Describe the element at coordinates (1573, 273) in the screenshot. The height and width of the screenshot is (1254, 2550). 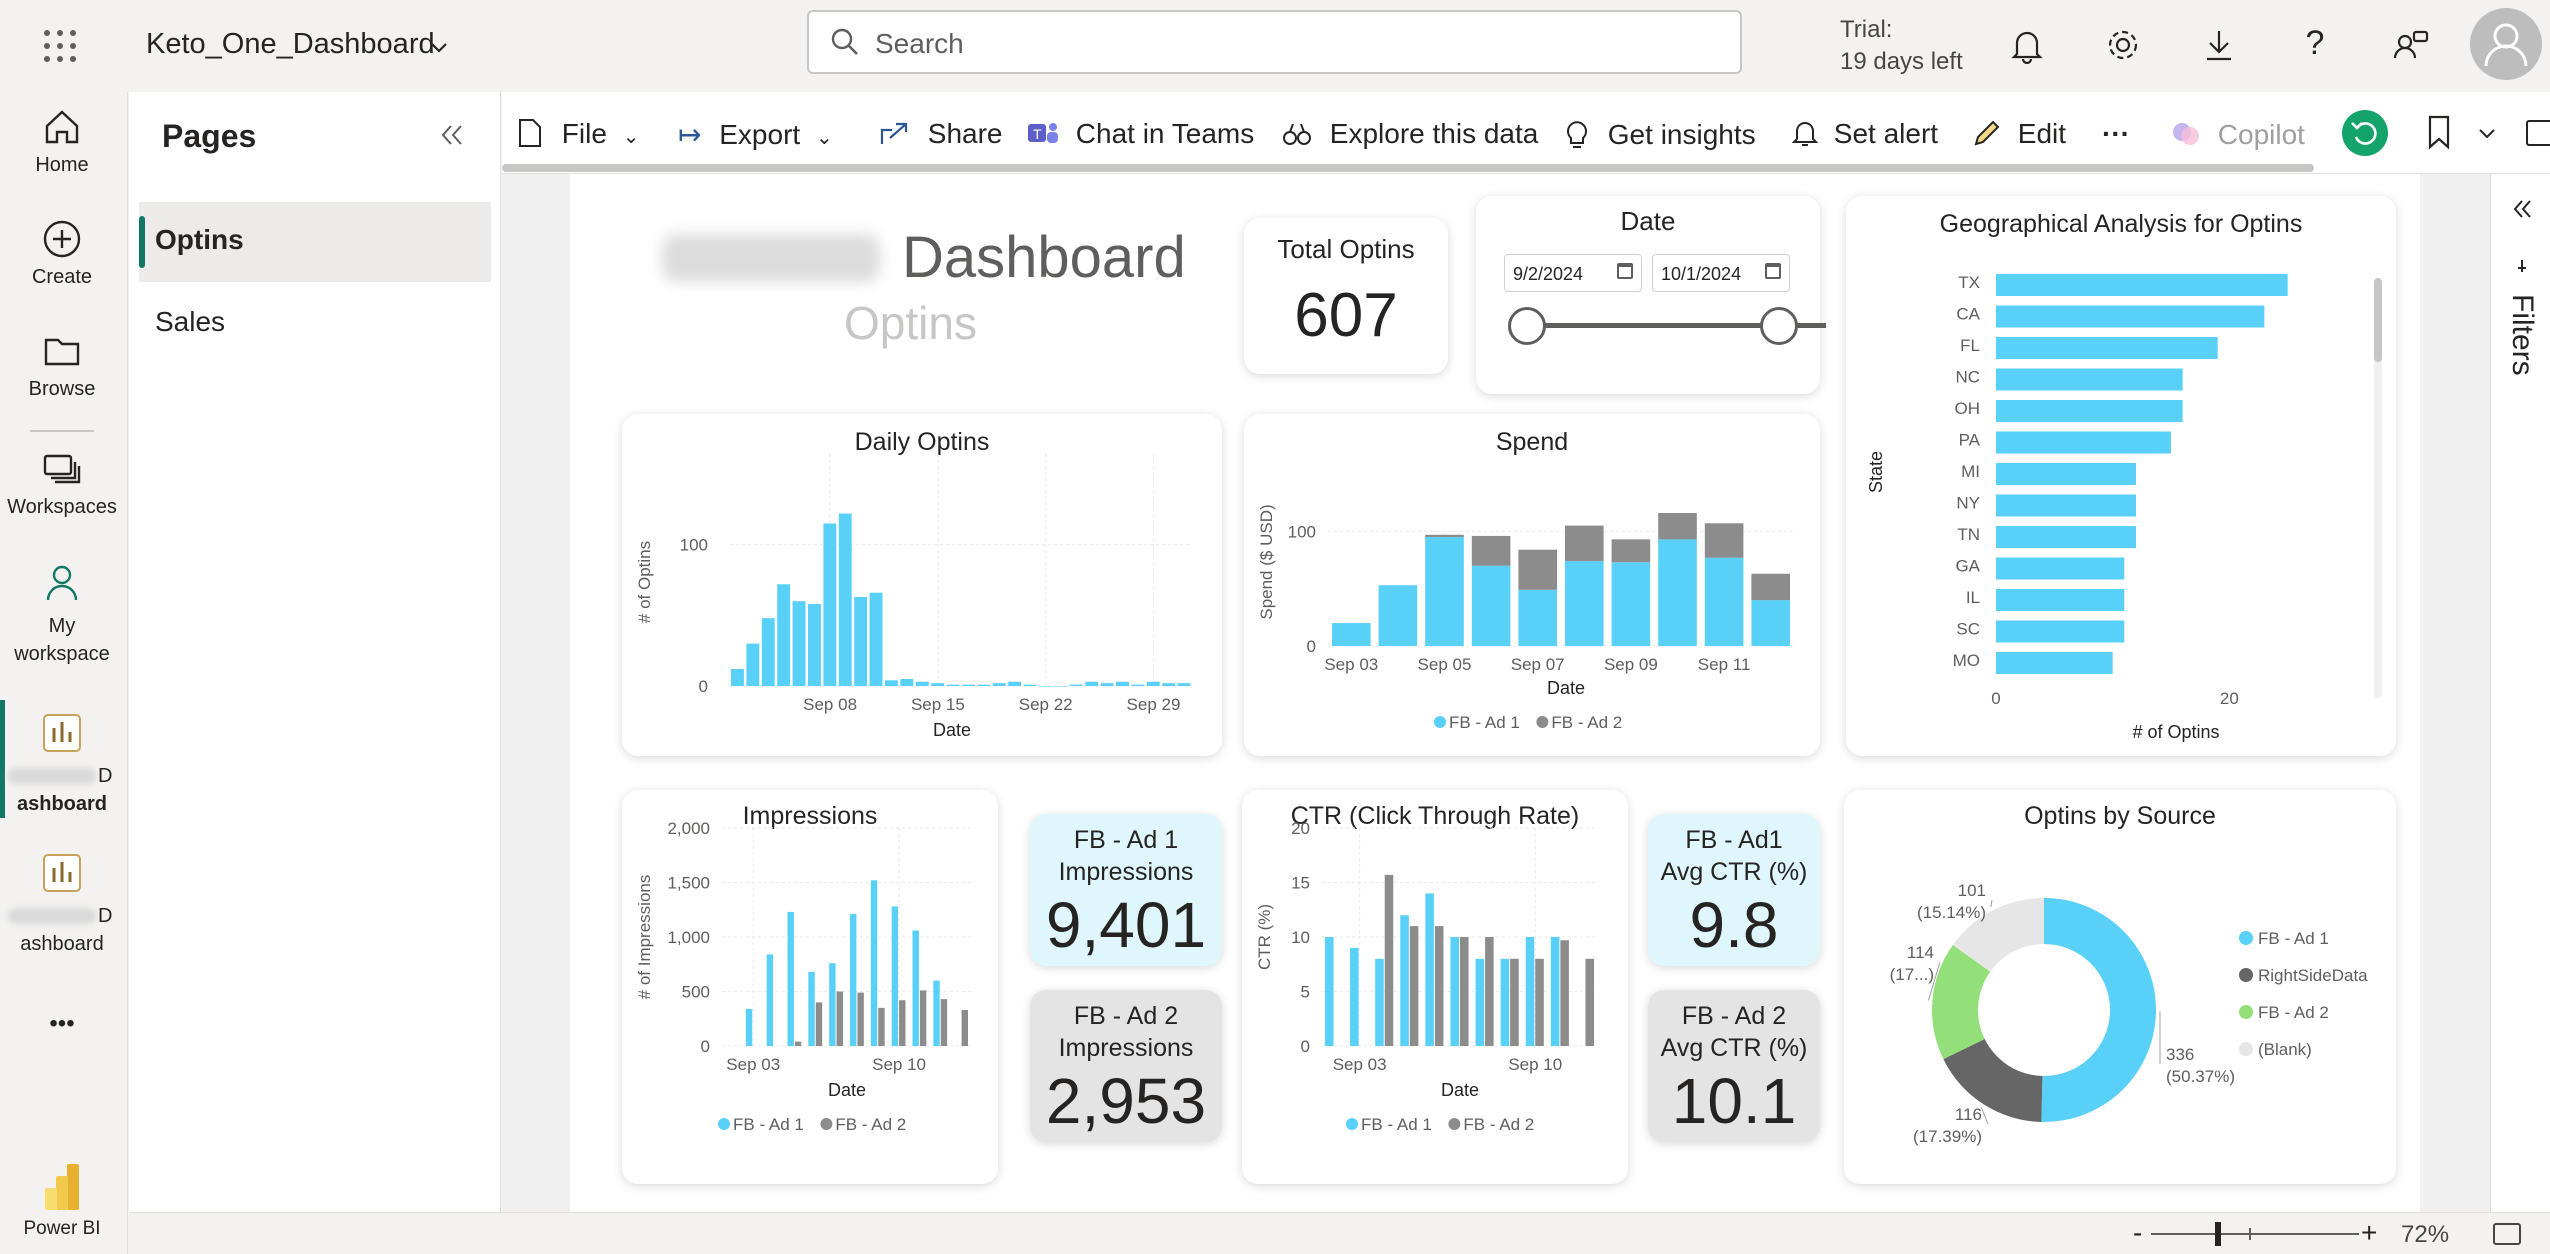
I see `date-start-field: 9/2/2024` at that location.